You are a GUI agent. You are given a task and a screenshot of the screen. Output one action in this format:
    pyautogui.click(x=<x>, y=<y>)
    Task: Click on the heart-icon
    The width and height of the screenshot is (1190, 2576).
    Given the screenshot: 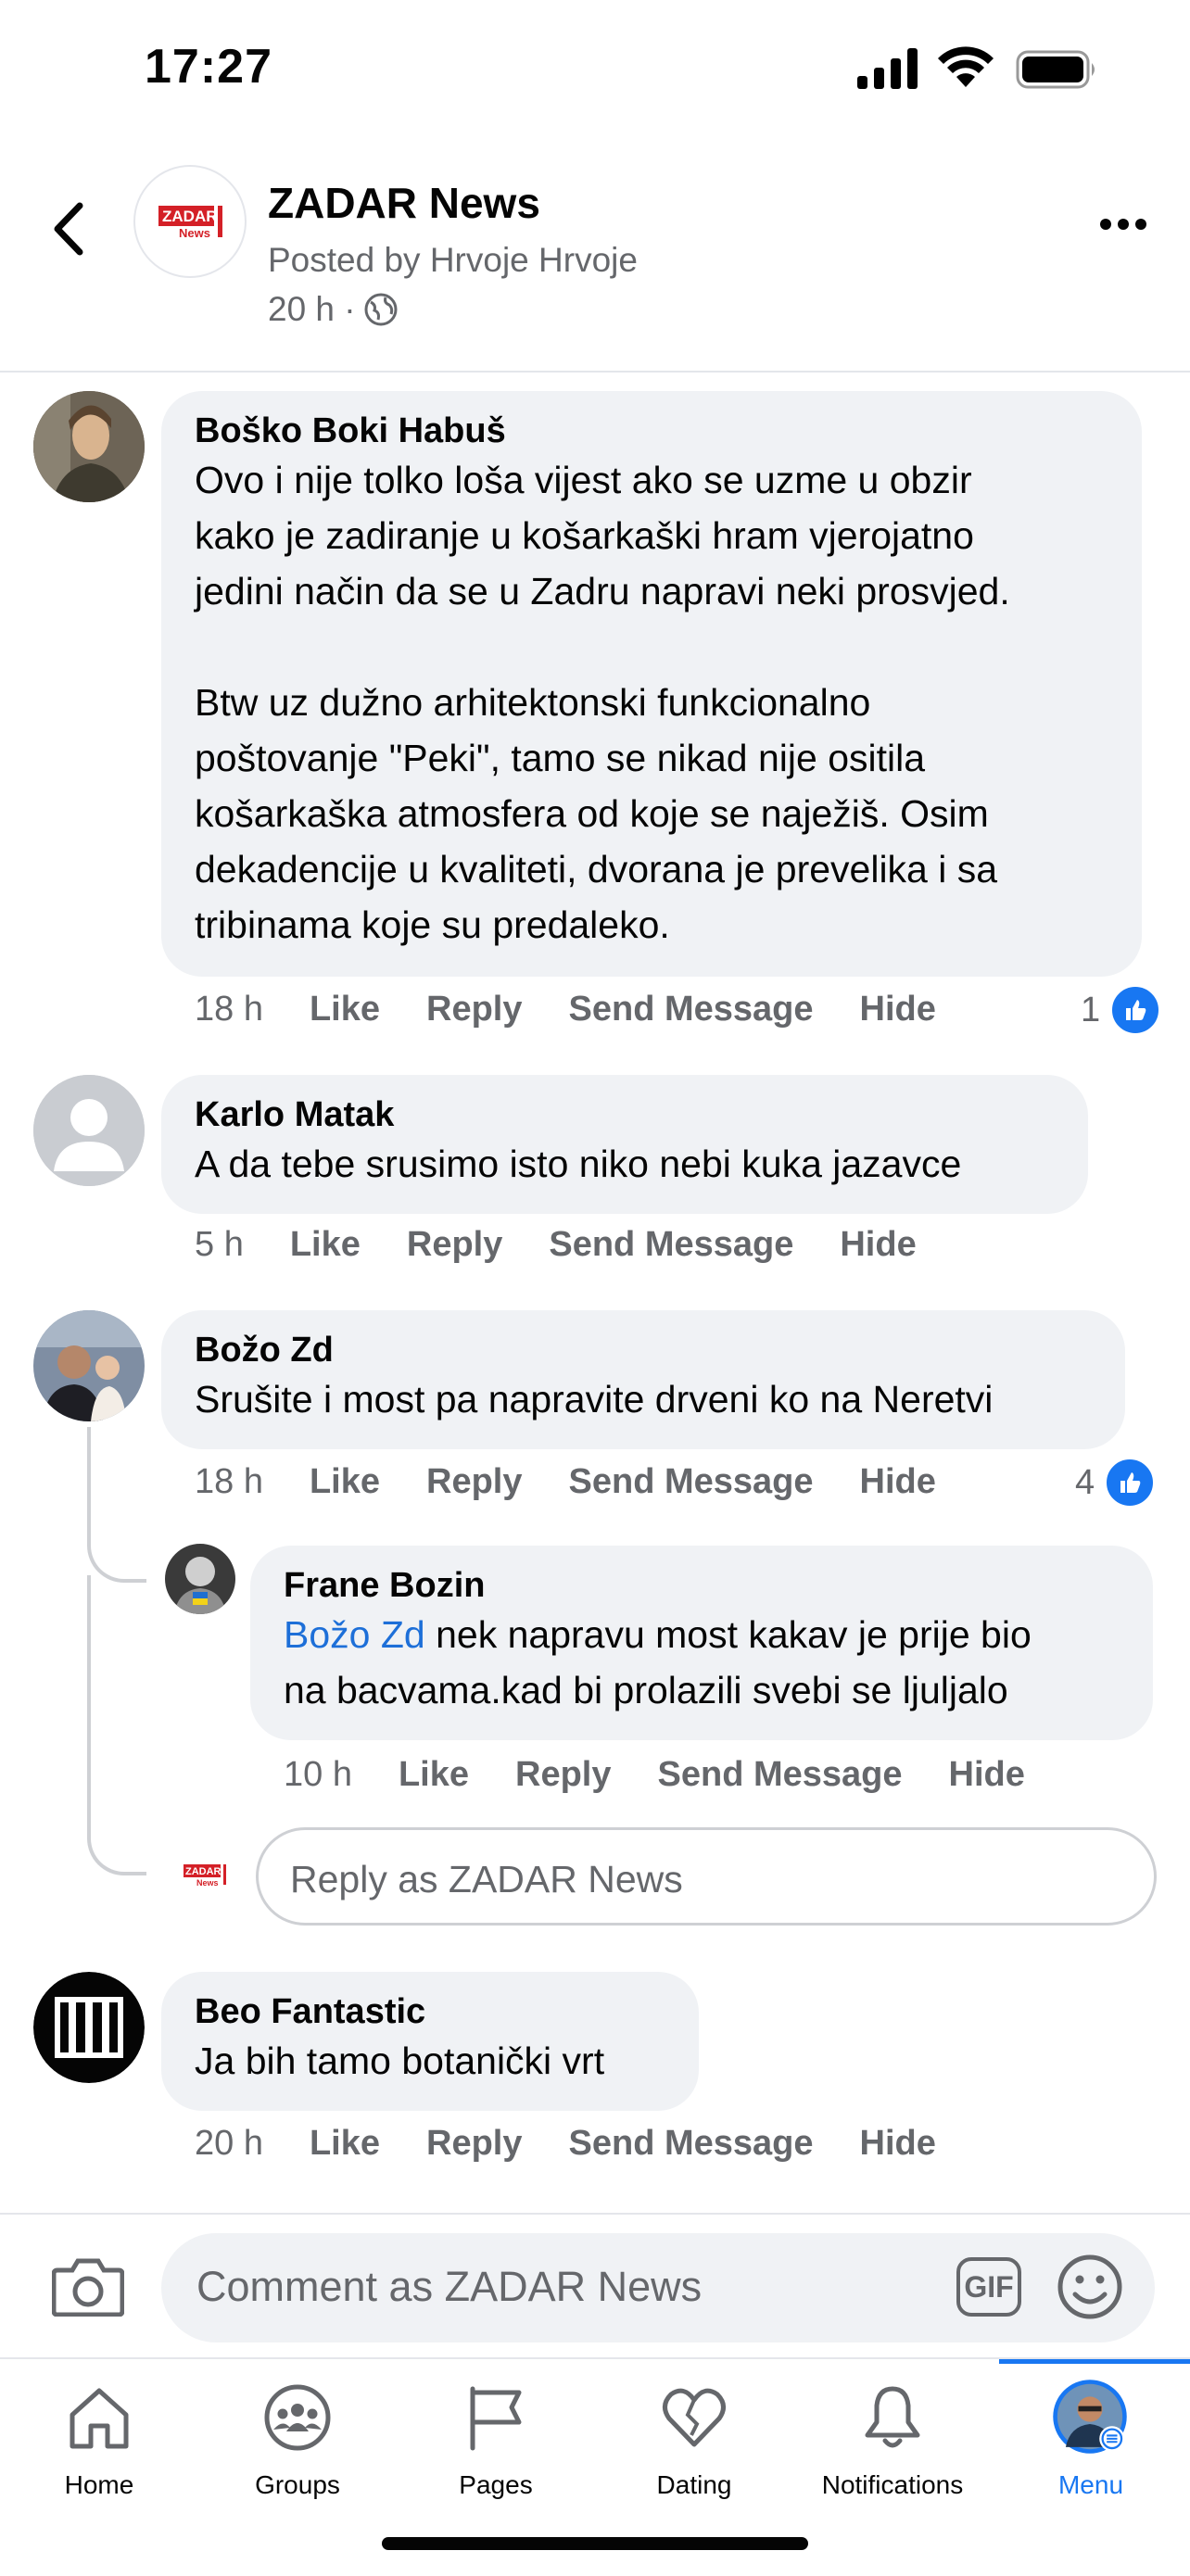 What is the action you would take?
    pyautogui.click(x=694, y=2417)
    